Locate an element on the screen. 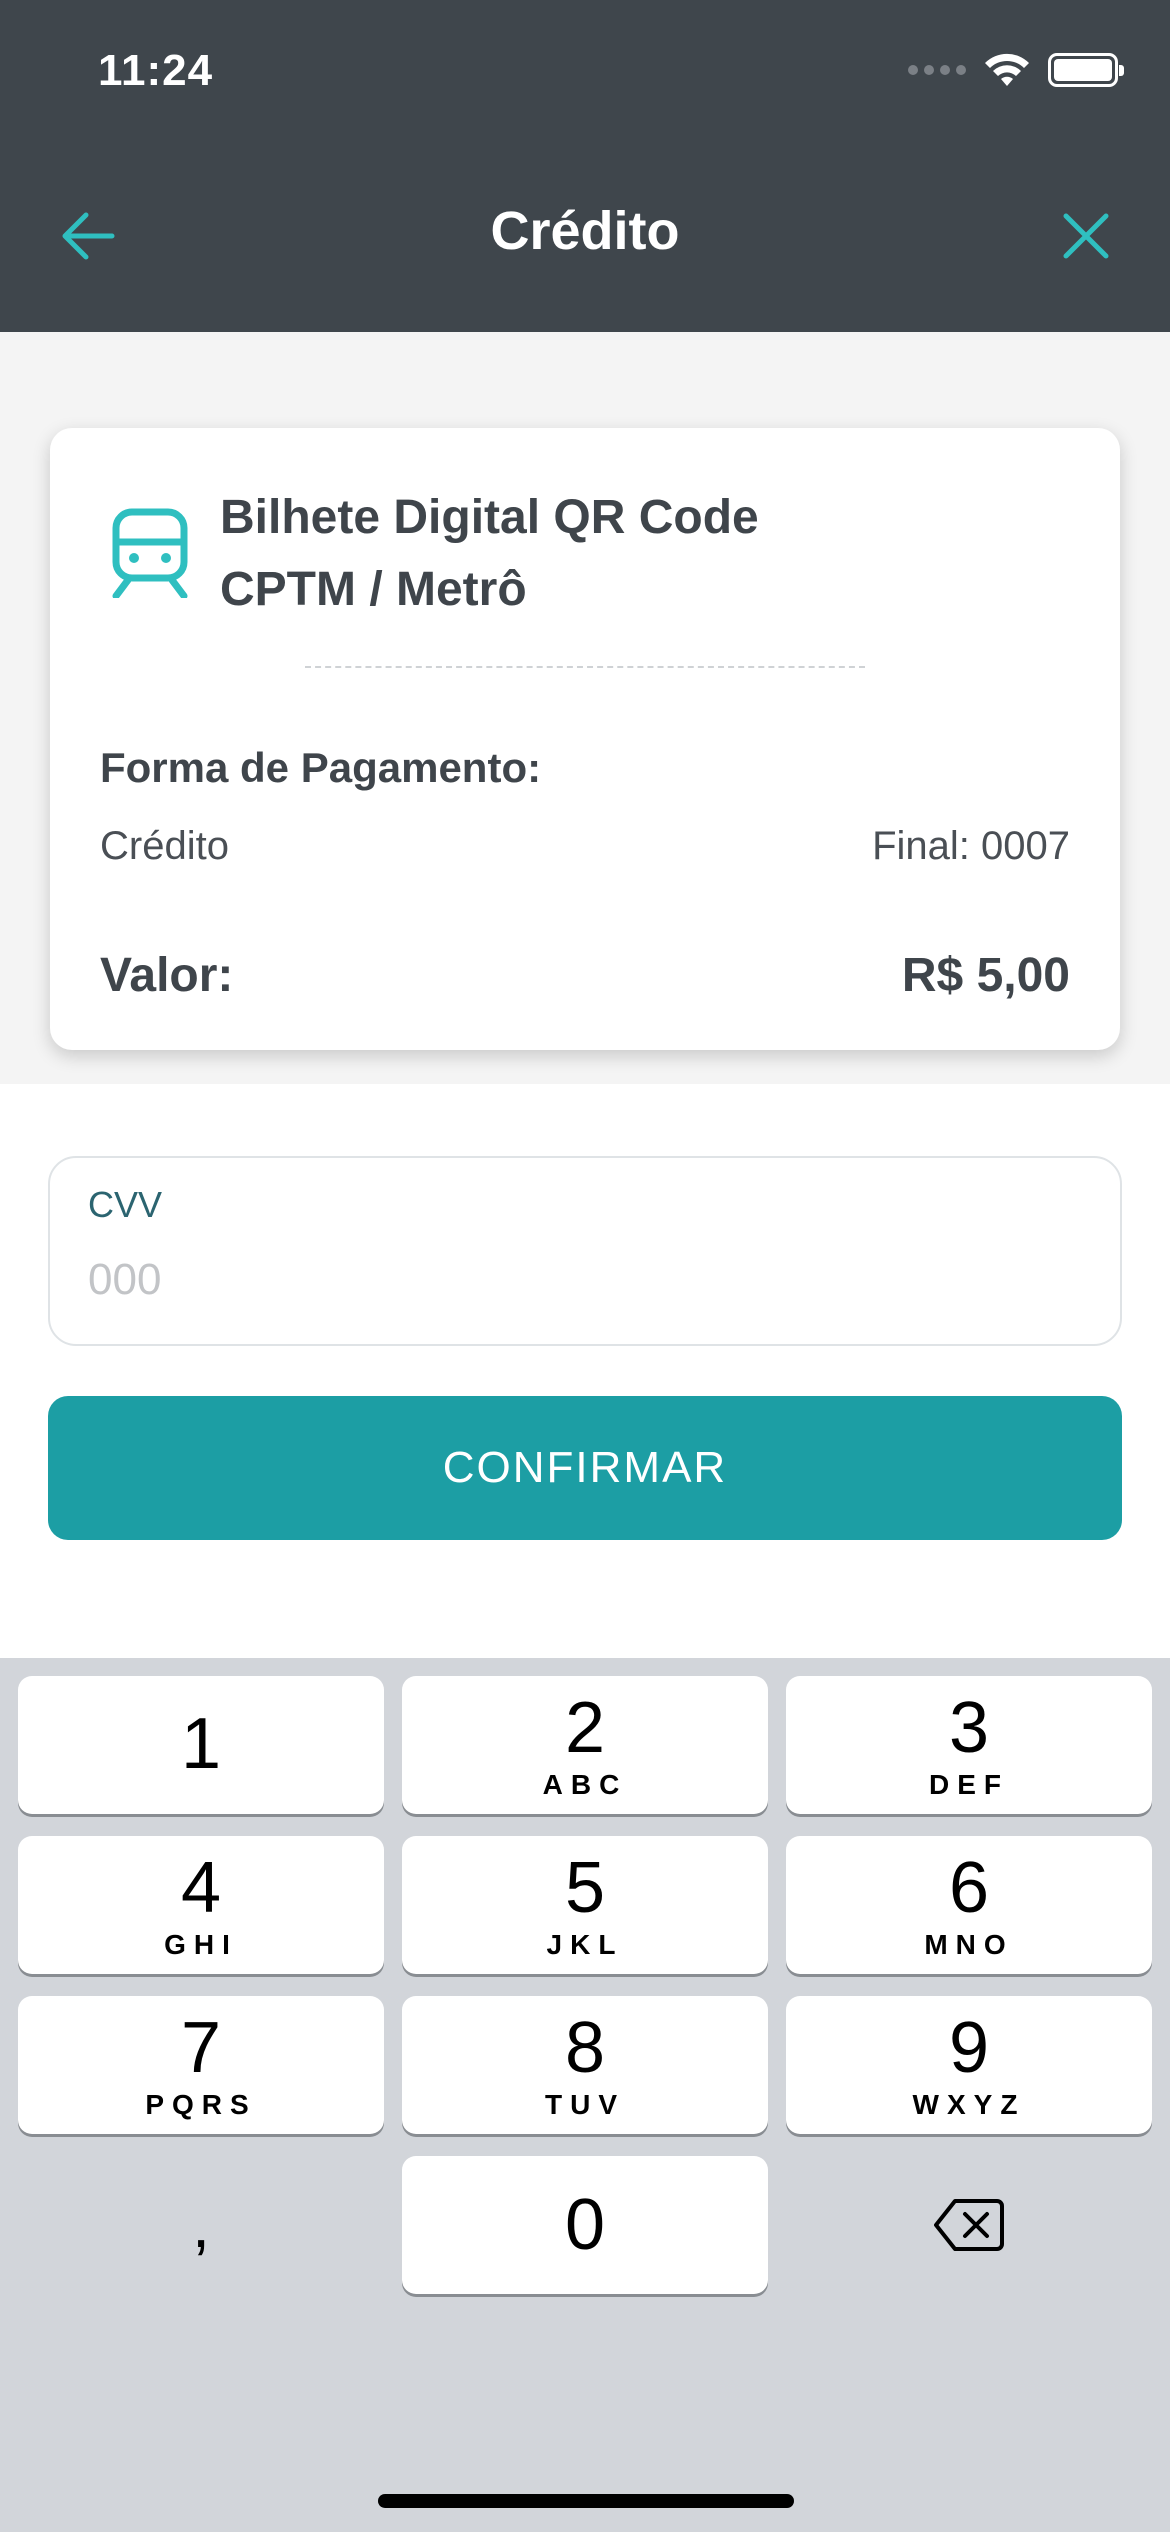 Image resolution: width=1170 pixels, height=2532 pixels. cvv-field: CVV is located at coordinates (585, 1251).